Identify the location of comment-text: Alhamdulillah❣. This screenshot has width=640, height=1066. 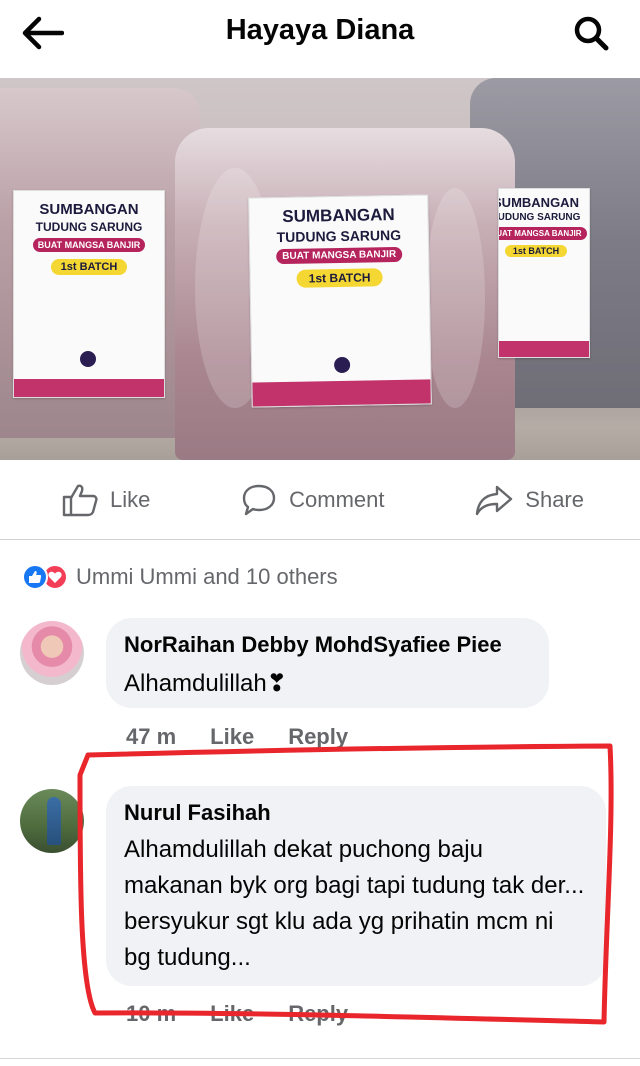
(205, 683).